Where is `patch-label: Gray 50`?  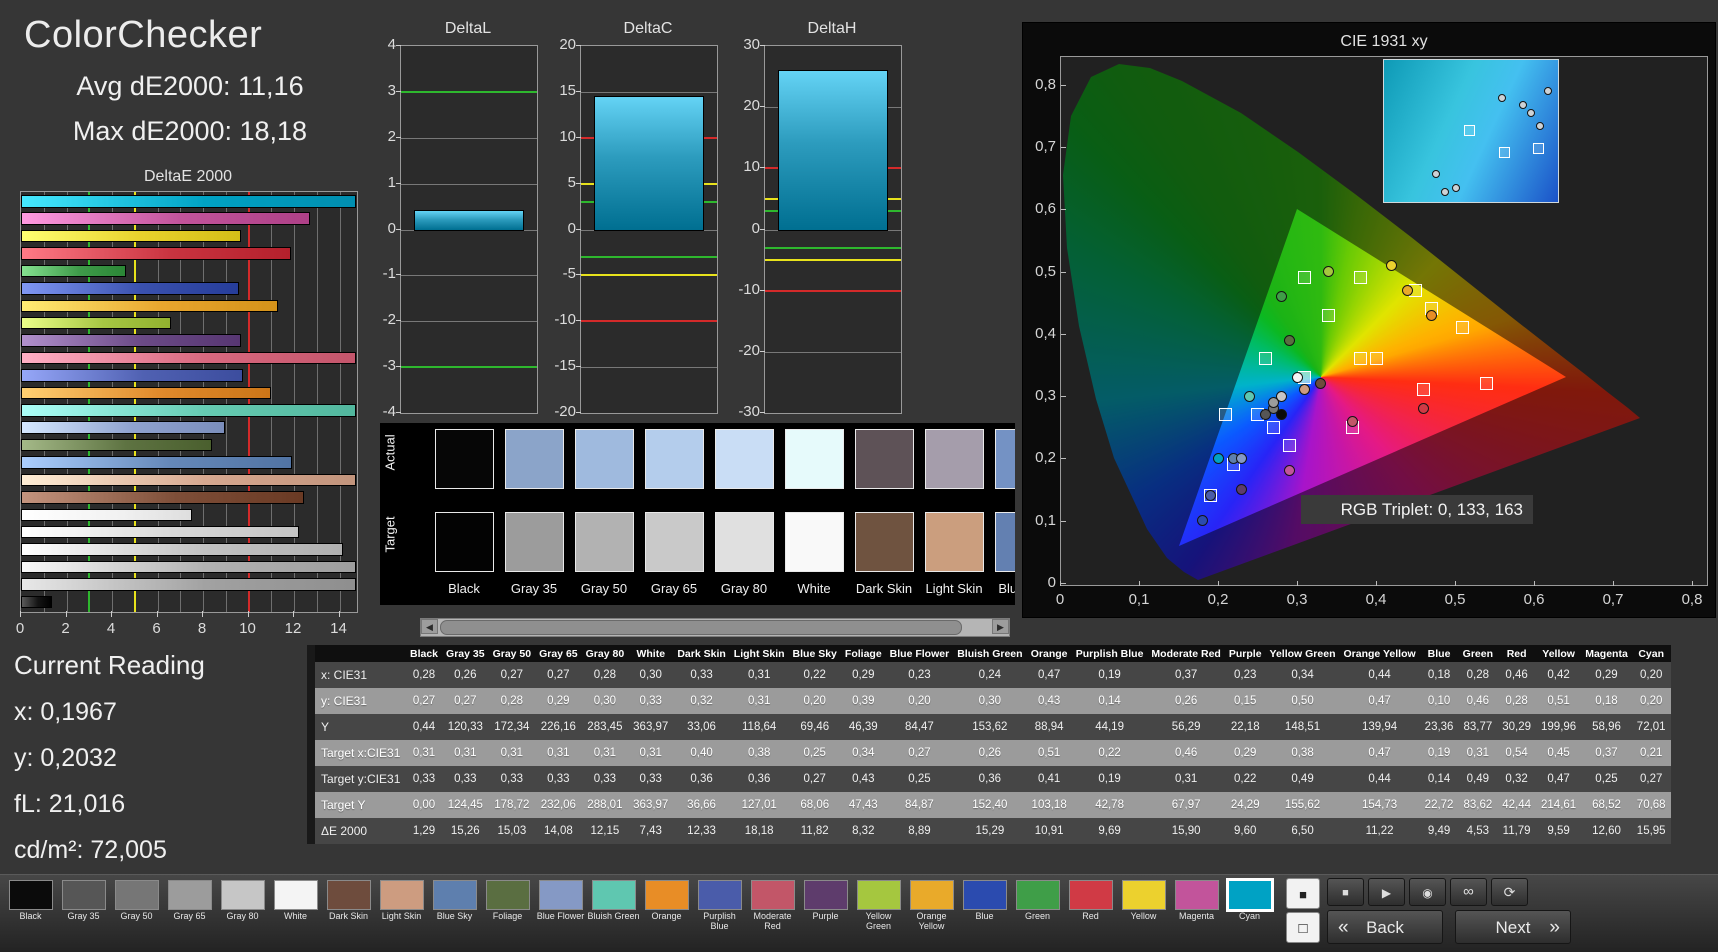
patch-label: Gray 50 is located at coordinates (136, 916).